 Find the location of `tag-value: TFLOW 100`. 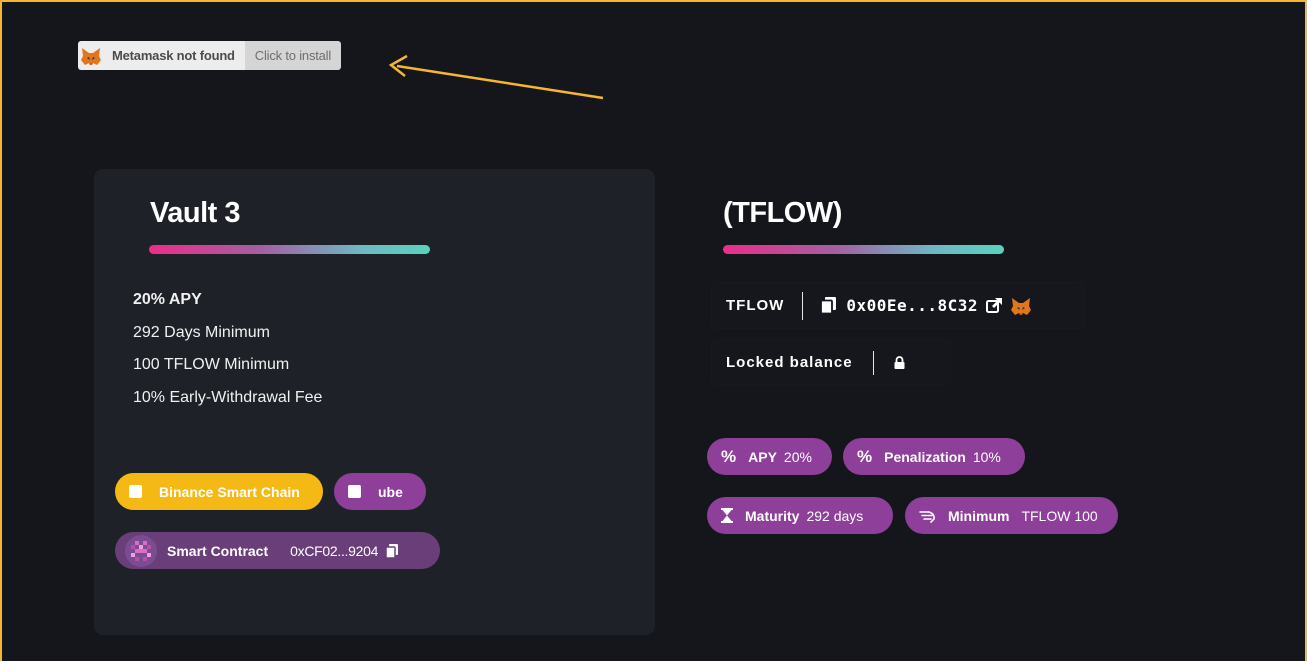

tag-value: TFLOW 100 is located at coordinates (1059, 515).